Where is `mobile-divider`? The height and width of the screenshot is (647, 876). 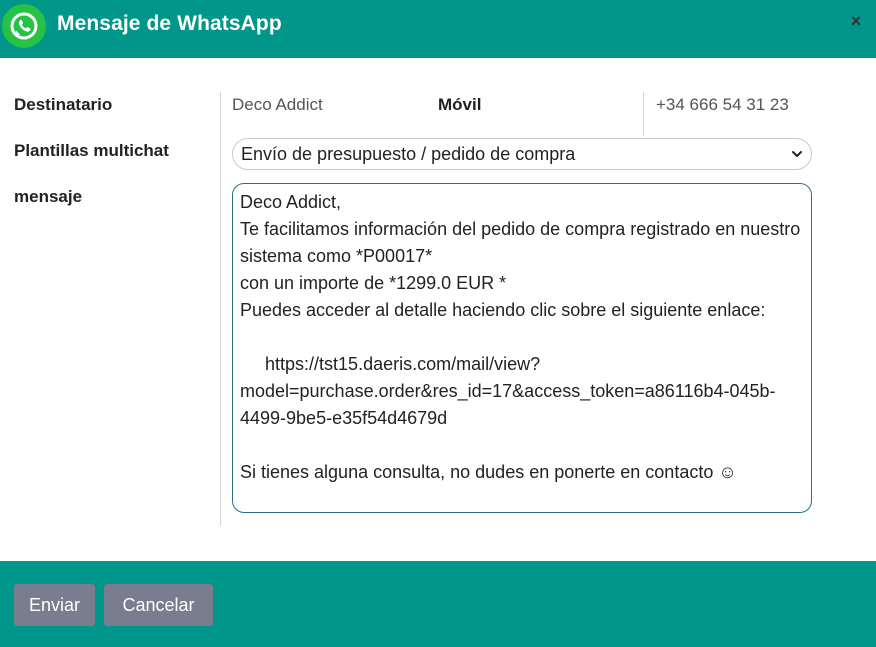
mobile-divider is located at coordinates (643, 114).